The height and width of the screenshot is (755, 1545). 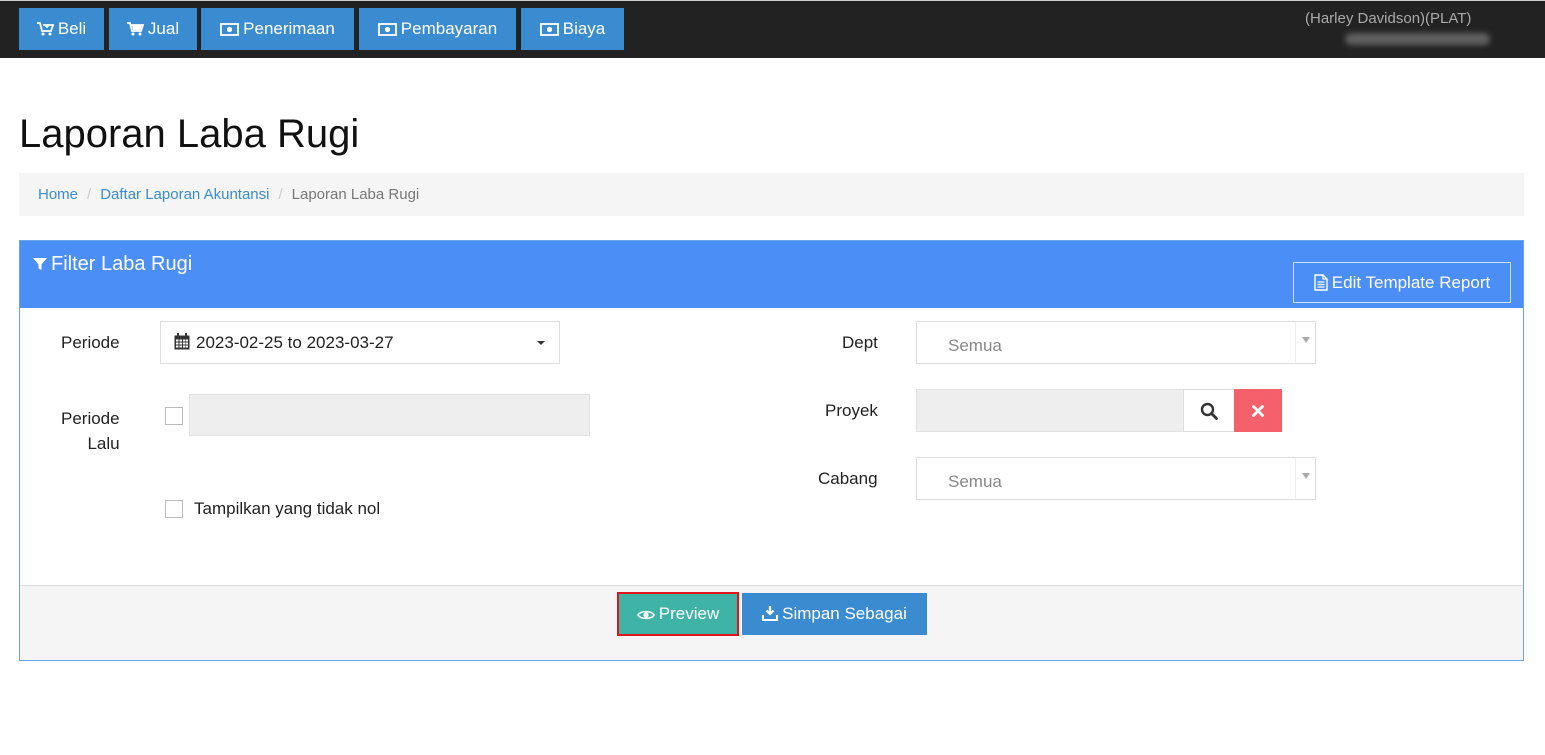 I want to click on nav-pembayaran-label: Pembayaran, so click(x=449, y=28).